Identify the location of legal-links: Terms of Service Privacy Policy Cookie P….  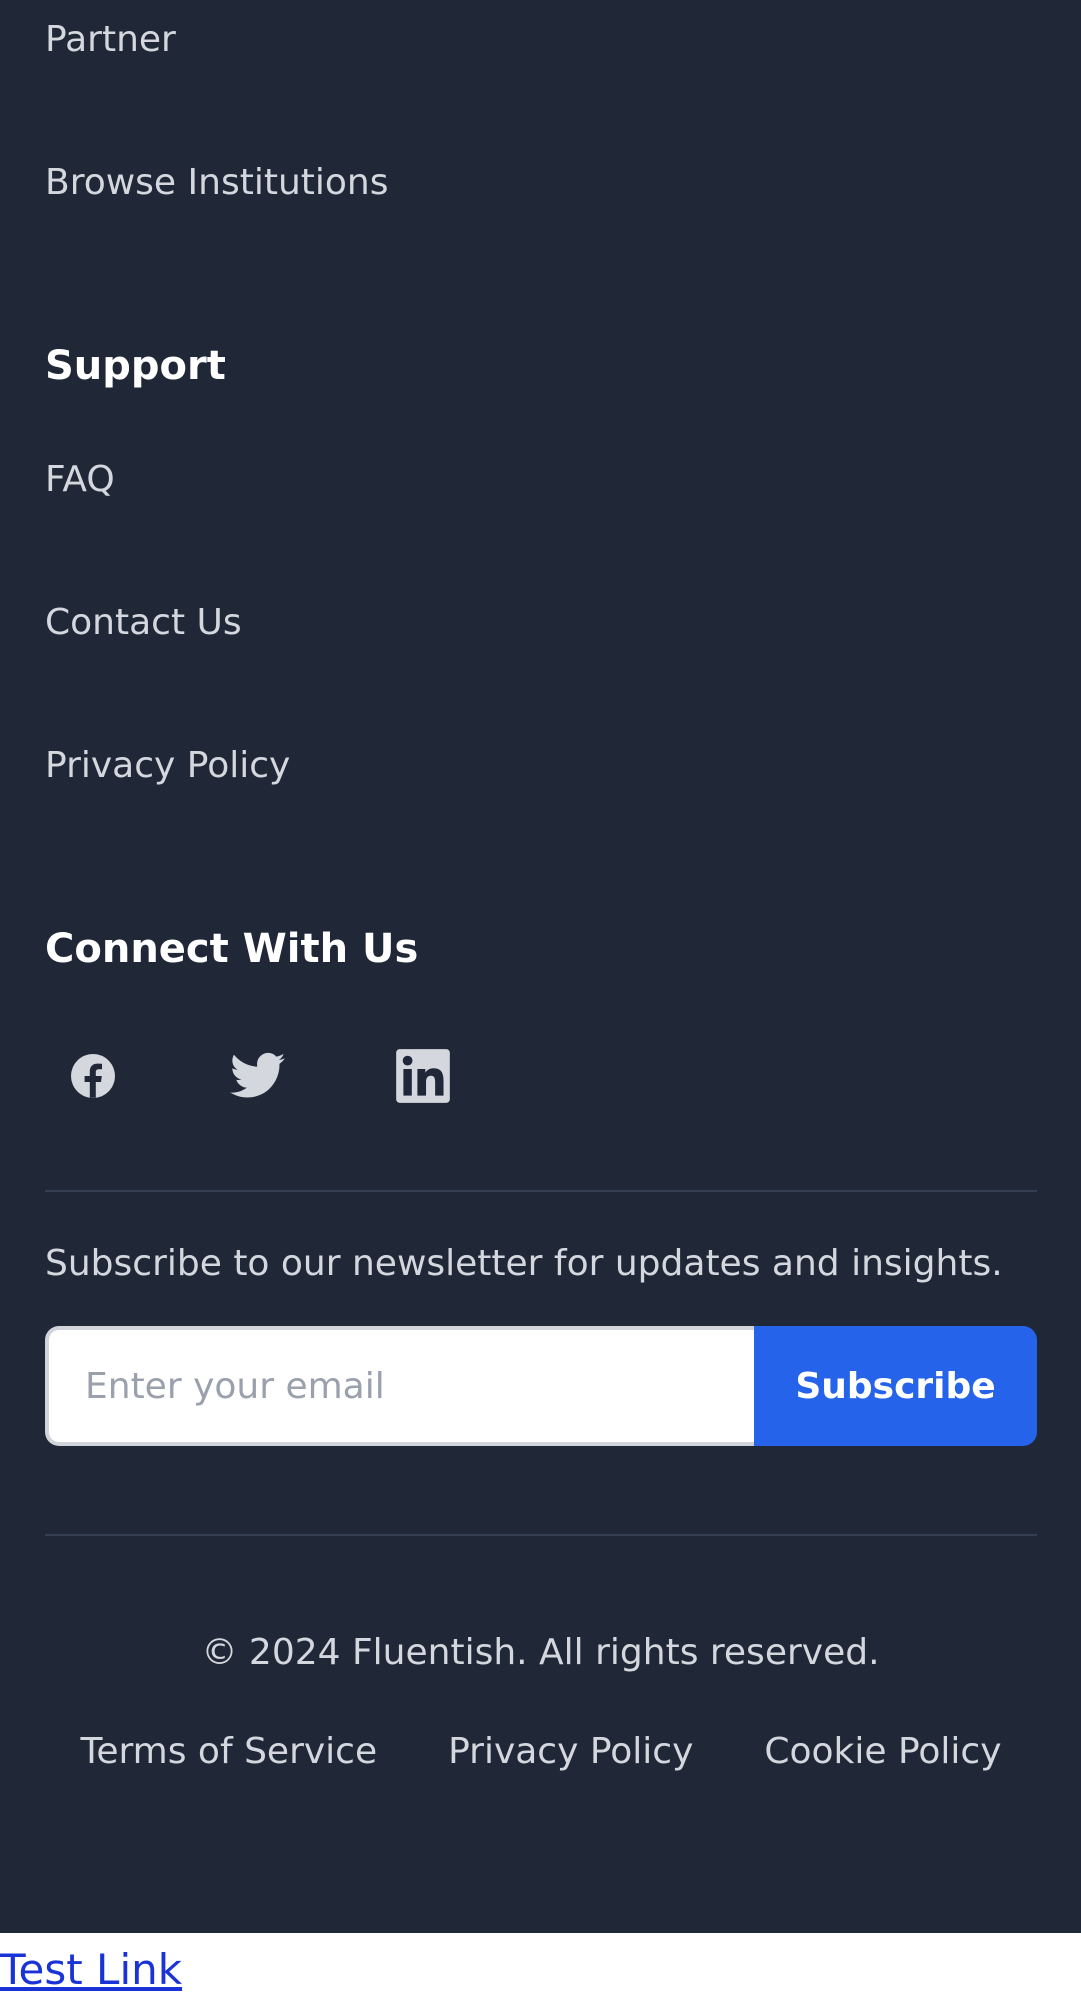
(541, 1752).